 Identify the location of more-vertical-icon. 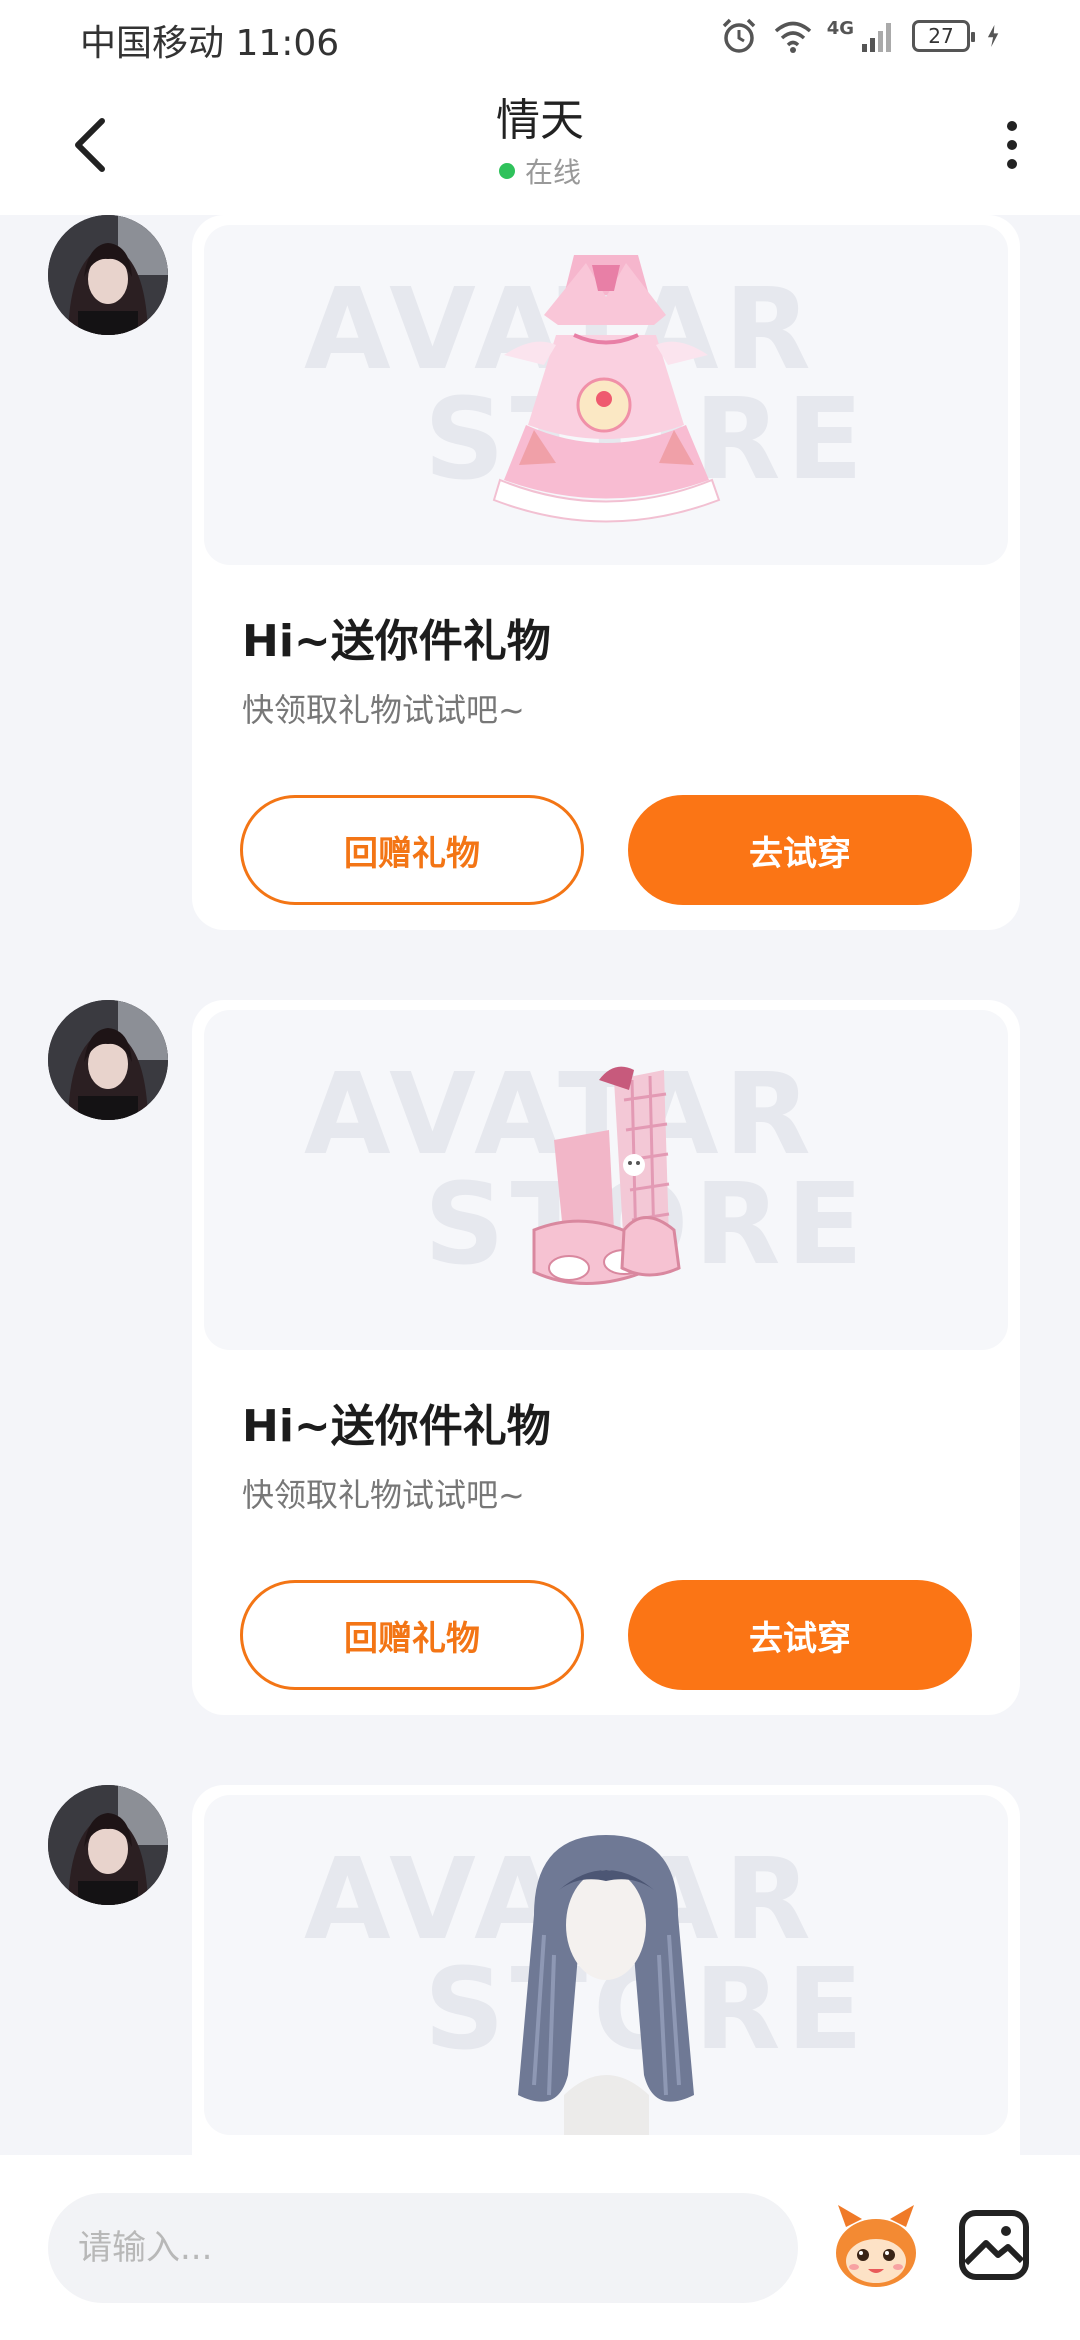
(1012, 126).